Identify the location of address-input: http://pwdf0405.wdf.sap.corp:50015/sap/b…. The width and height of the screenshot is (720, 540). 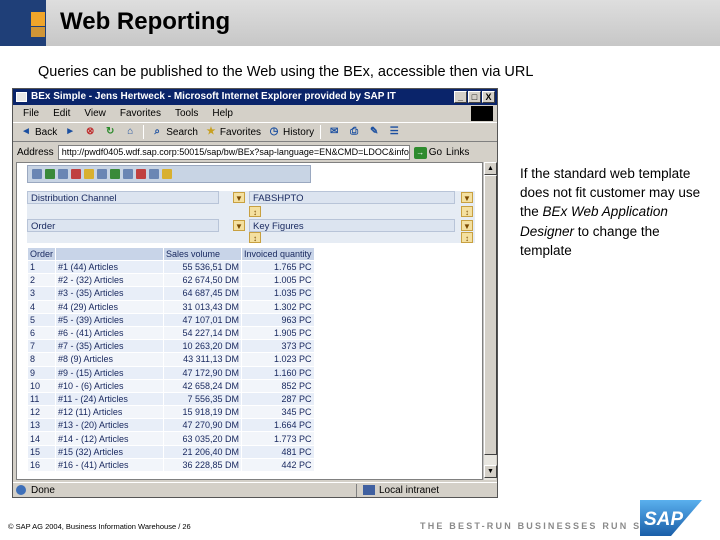
(233, 152).